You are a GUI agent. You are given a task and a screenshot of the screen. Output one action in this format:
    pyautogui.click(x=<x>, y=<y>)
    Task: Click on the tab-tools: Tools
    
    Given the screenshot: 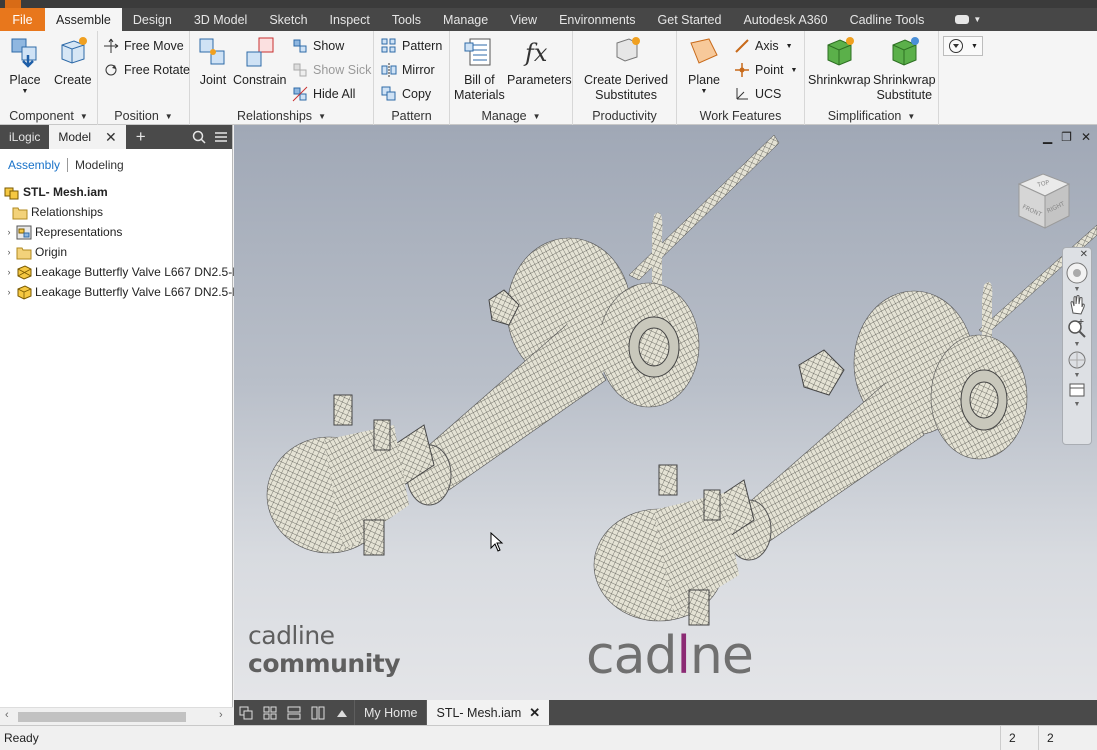 What is the action you would take?
    pyautogui.click(x=406, y=19)
    